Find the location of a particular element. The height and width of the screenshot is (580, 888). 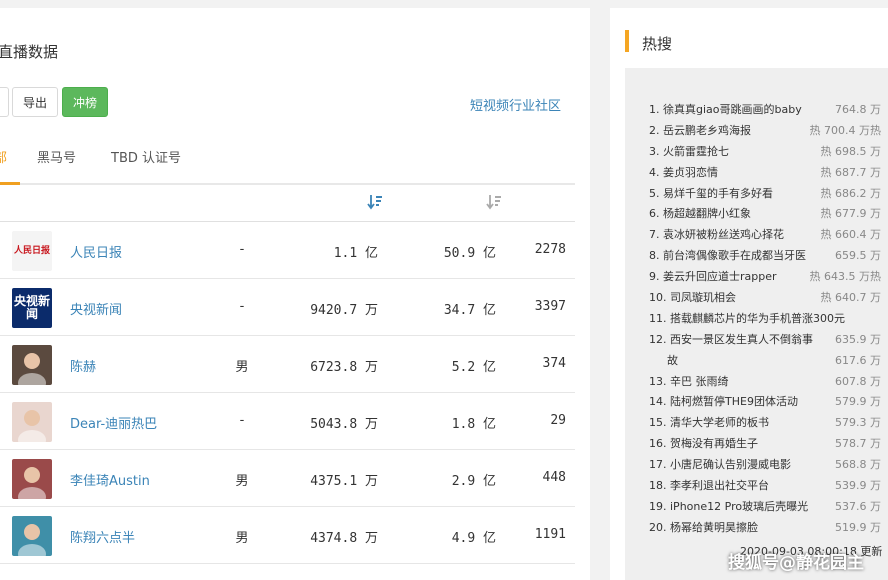

hot-value: 热 640.7 万 is located at coordinates (848, 298).